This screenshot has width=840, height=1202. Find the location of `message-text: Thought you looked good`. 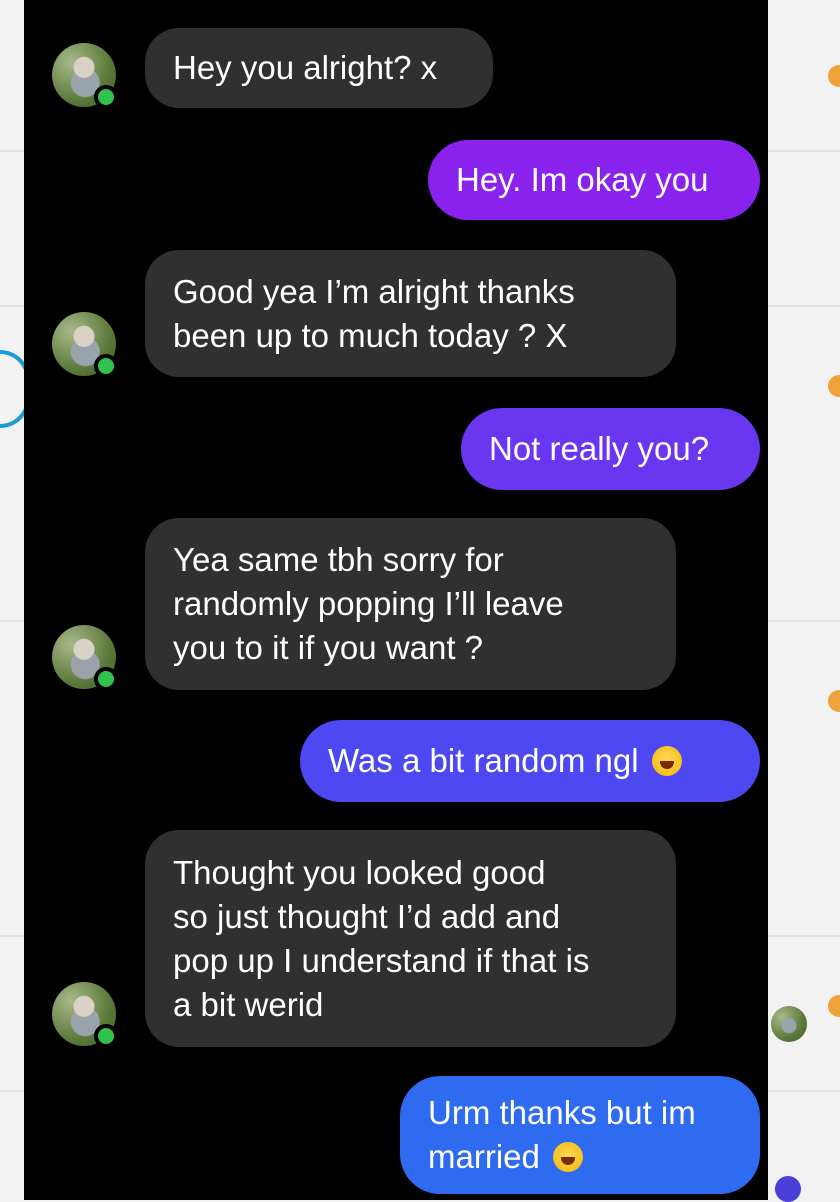

message-text: Thought you looked good is located at coordinates (359, 872).